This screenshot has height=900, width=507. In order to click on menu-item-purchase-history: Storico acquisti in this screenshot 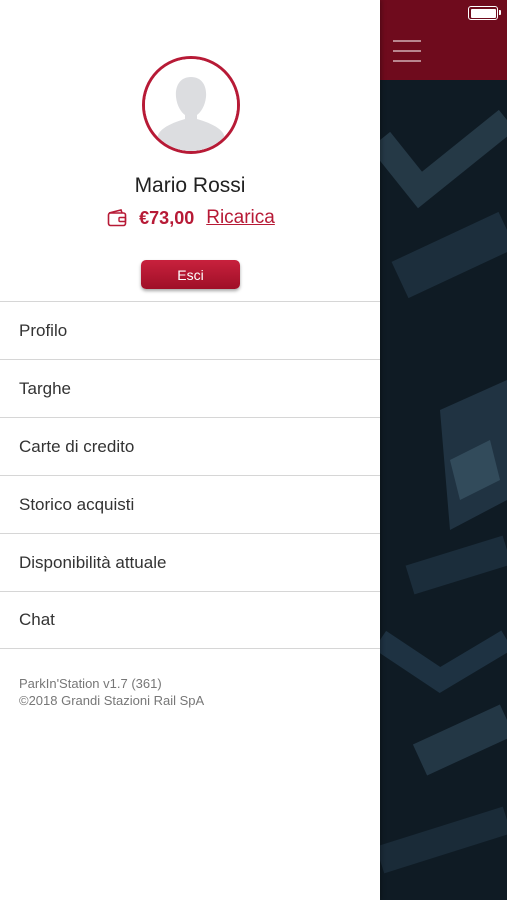, I will do `click(190, 504)`.